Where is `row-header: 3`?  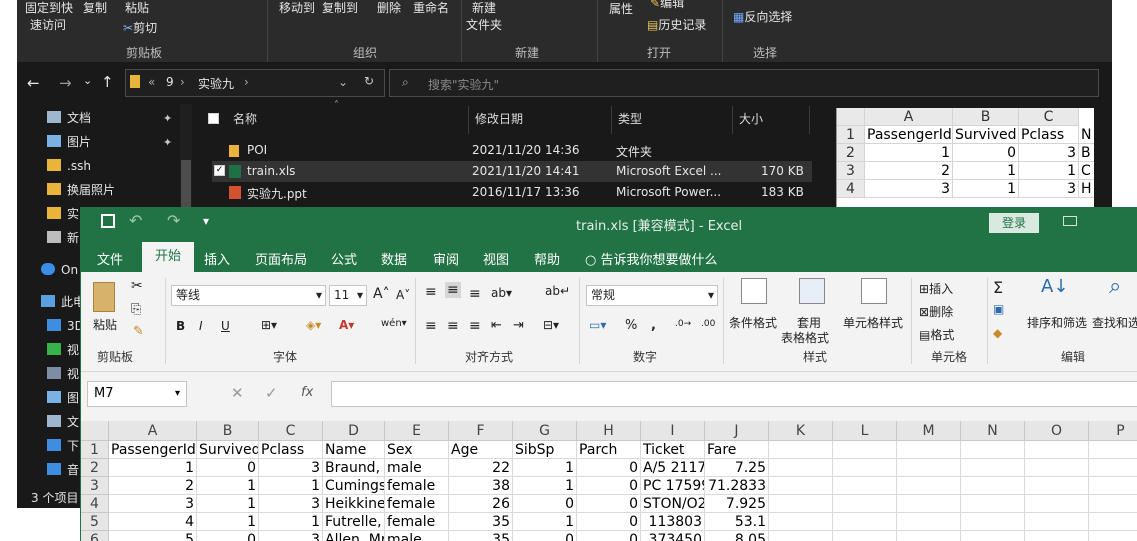
row-header: 3 is located at coordinates (95, 486).